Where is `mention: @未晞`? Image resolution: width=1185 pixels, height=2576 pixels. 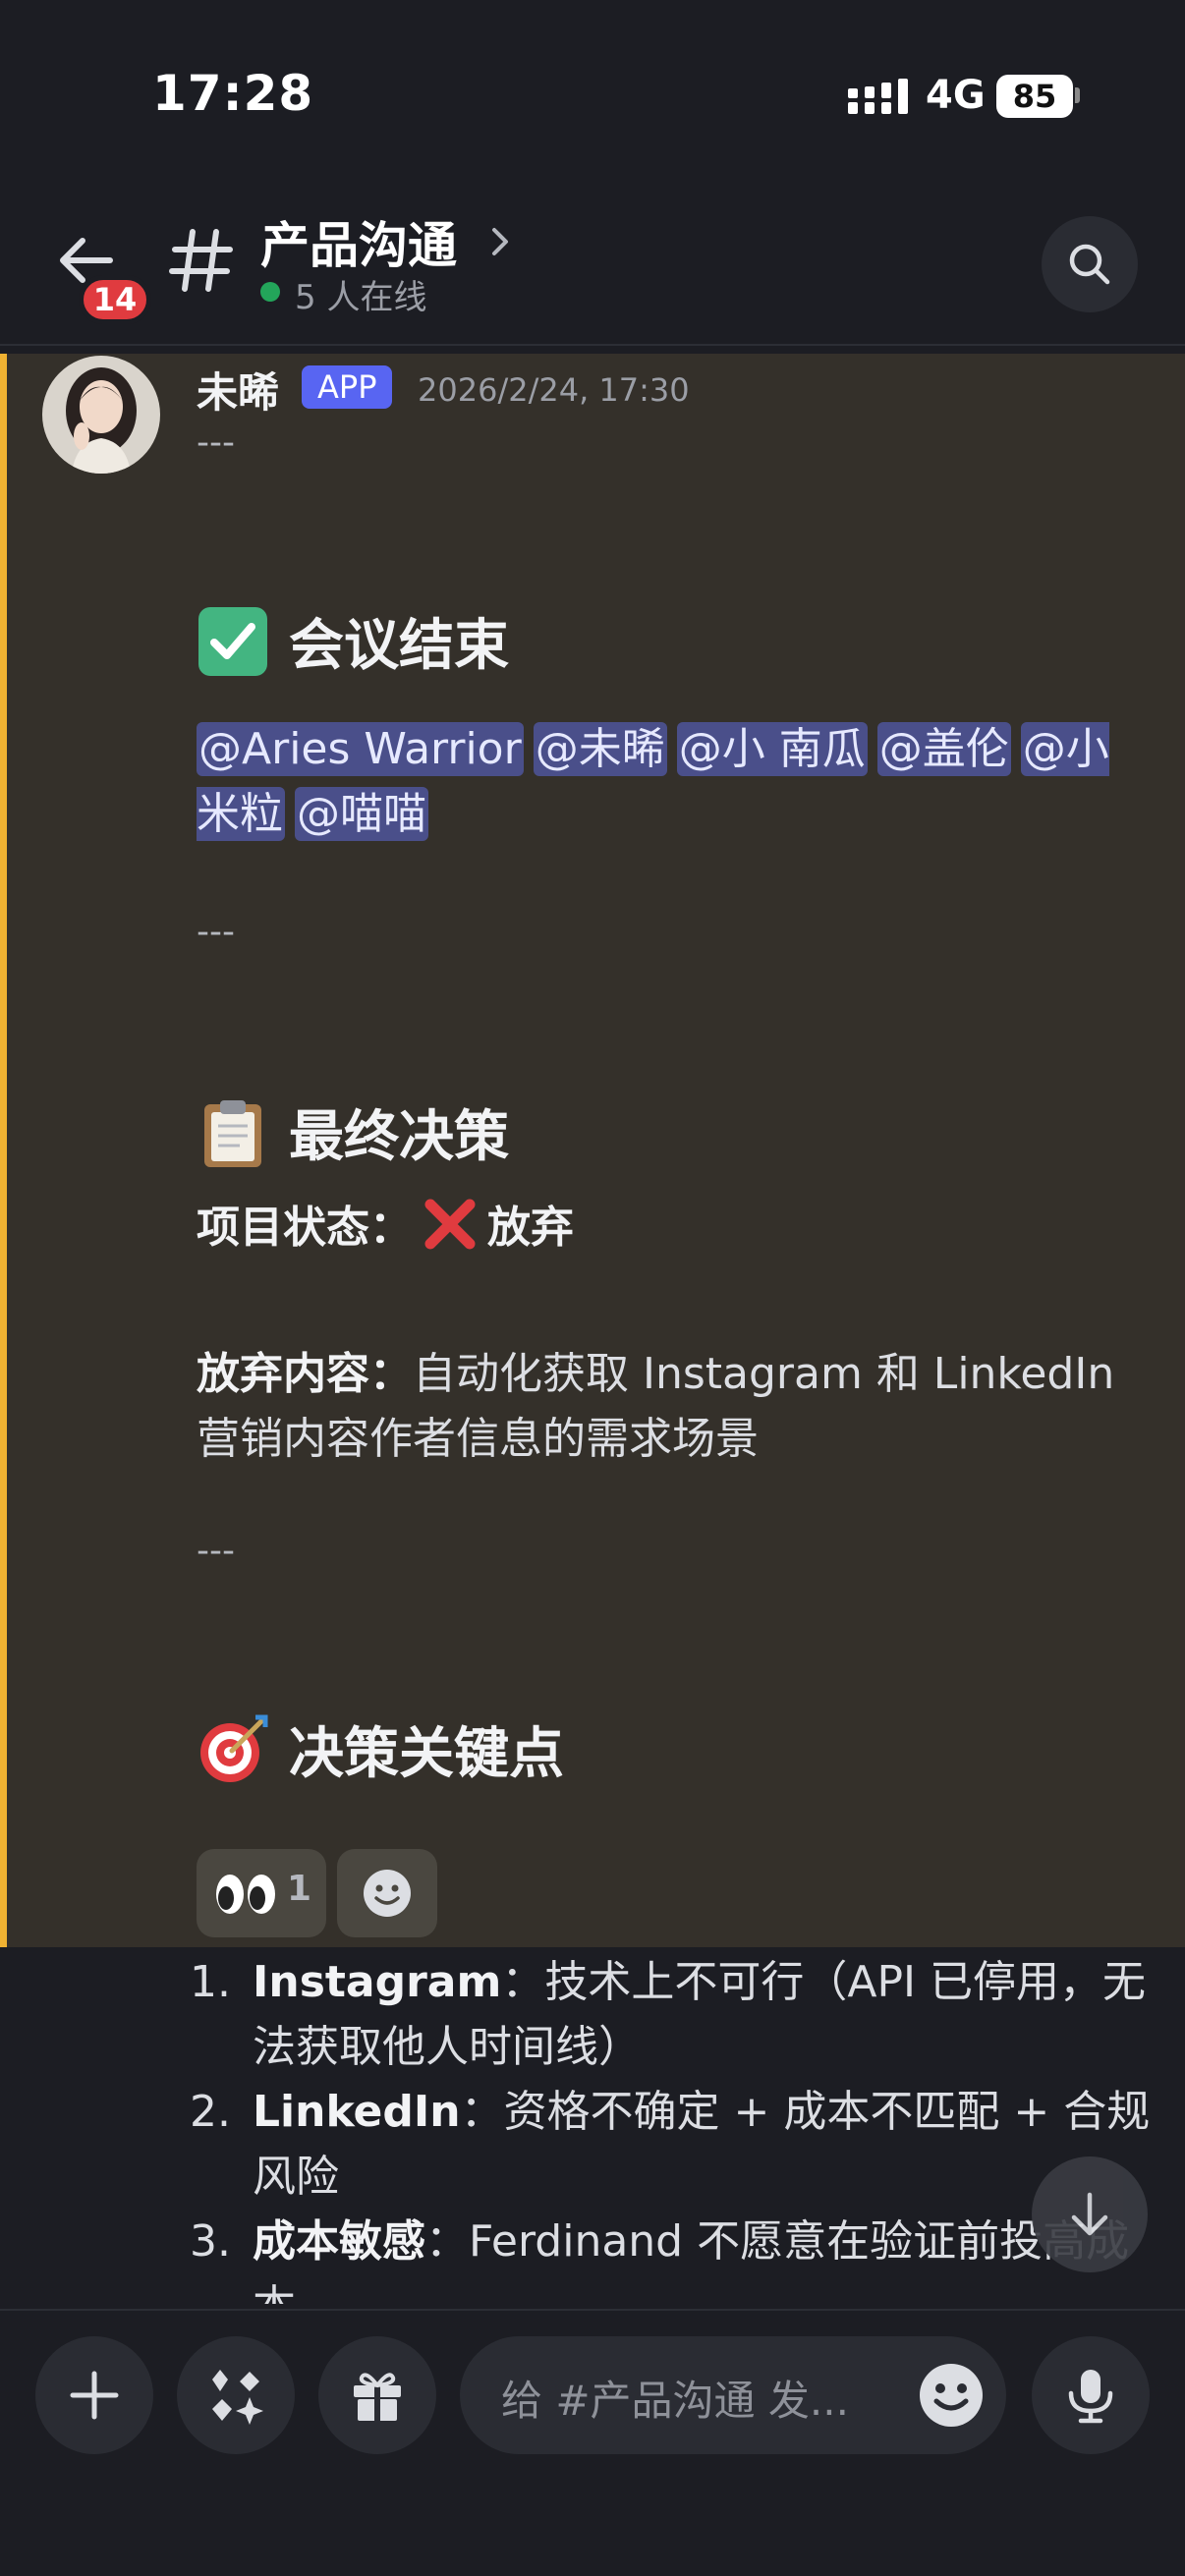
mention: @未晞 is located at coordinates (600, 749).